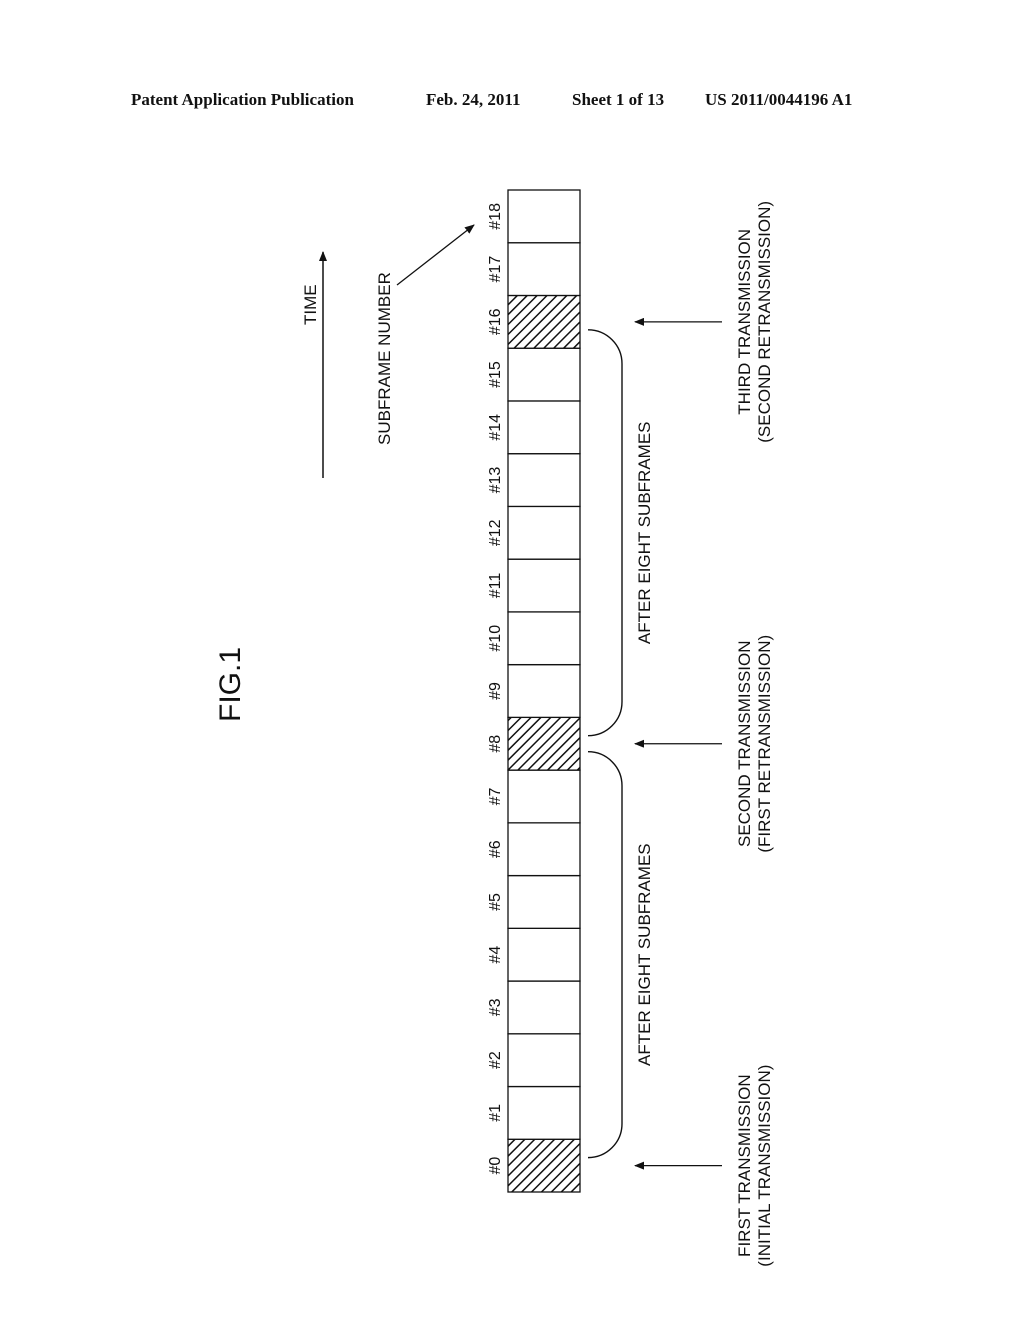 This screenshot has width=1024, height=1320. Describe the element at coordinates (495, 849) in the screenshot. I see `subframe-label: #6` at that location.